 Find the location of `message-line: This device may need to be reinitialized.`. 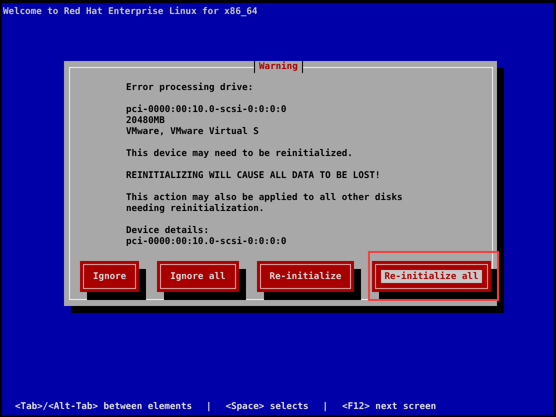

message-line: This device may need to be reinitialized. is located at coordinates (240, 153).